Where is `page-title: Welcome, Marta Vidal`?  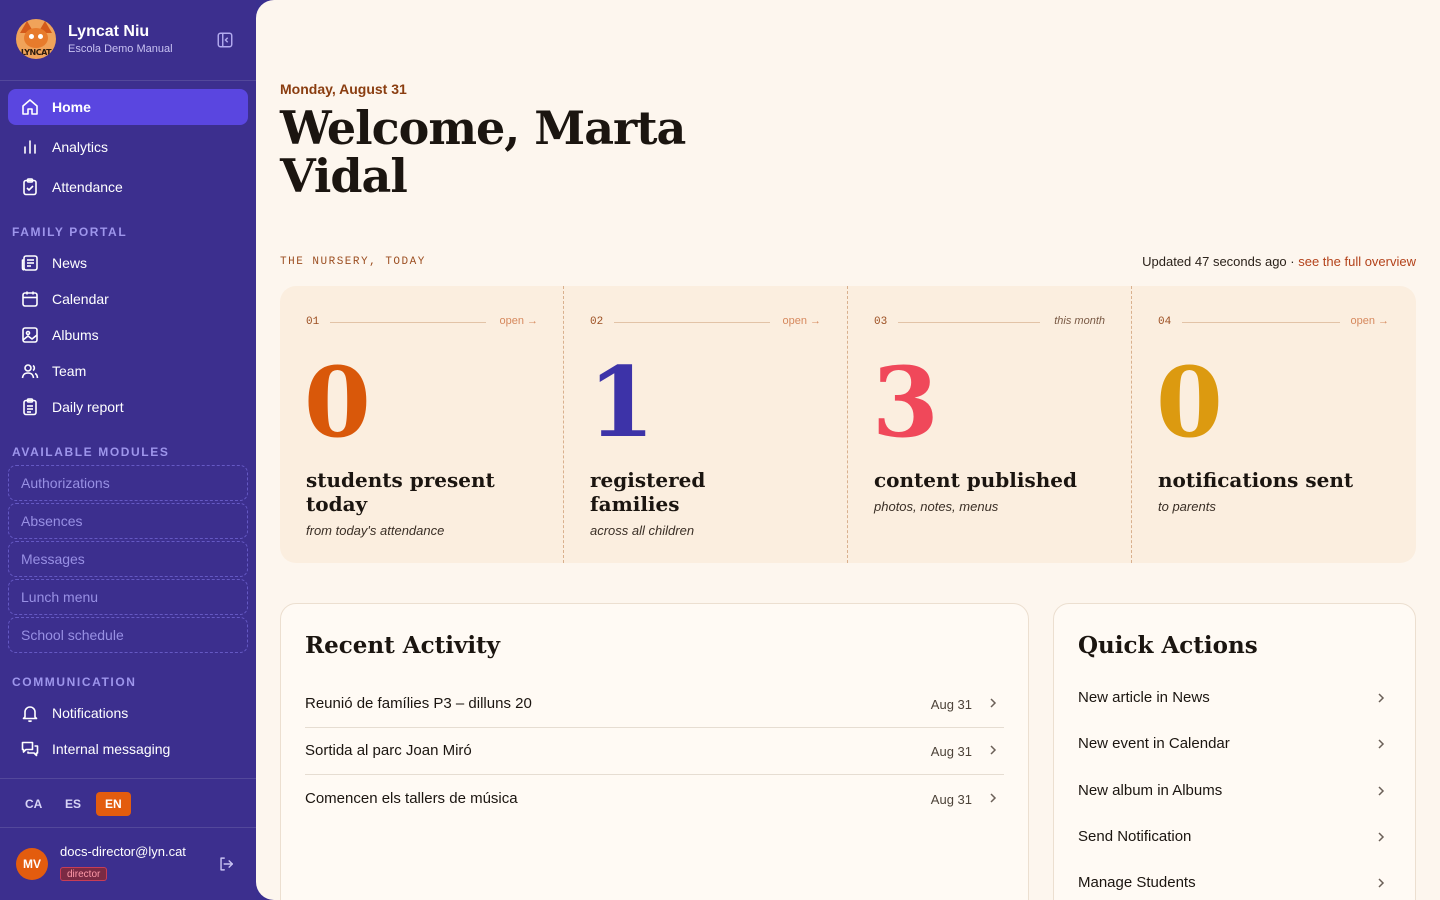
page-title: Welcome, Marta Vidal is located at coordinates (510, 152).